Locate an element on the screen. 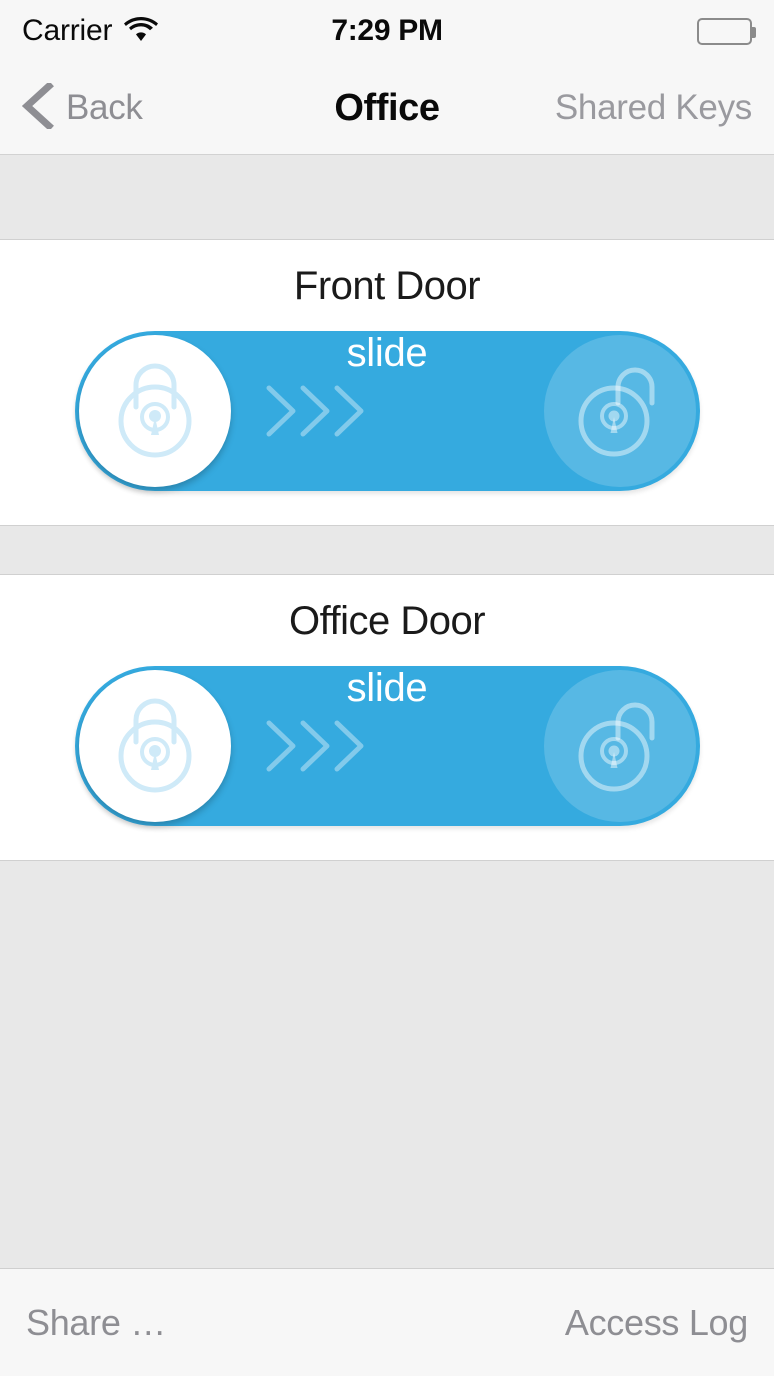 This screenshot has height=1376, width=774. slide-to-unlock-office-door: slide is located at coordinates (387, 746).